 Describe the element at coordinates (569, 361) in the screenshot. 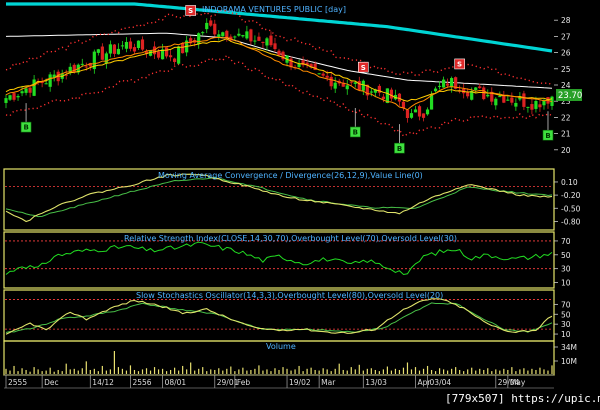

I see `volume-tick-label: 10M` at that location.